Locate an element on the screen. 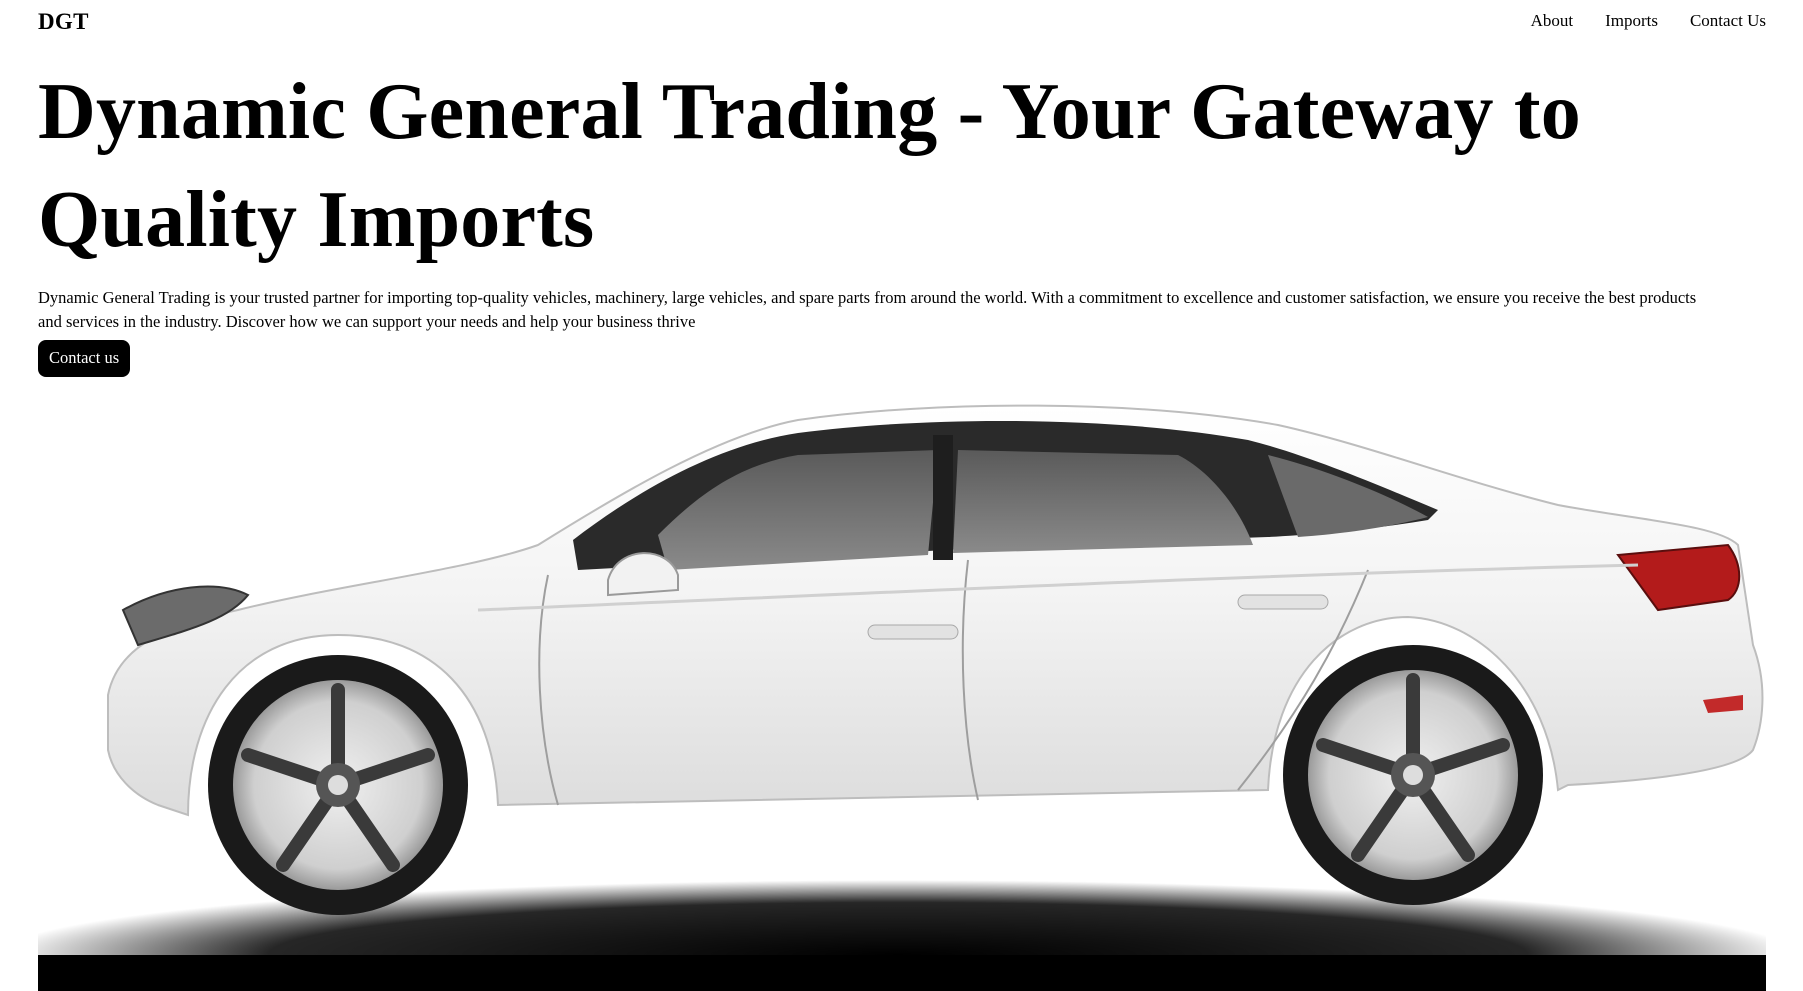 Image resolution: width=1803 pixels, height=991 pixels. nav-link-contact-us: Contact Us is located at coordinates (1728, 21).